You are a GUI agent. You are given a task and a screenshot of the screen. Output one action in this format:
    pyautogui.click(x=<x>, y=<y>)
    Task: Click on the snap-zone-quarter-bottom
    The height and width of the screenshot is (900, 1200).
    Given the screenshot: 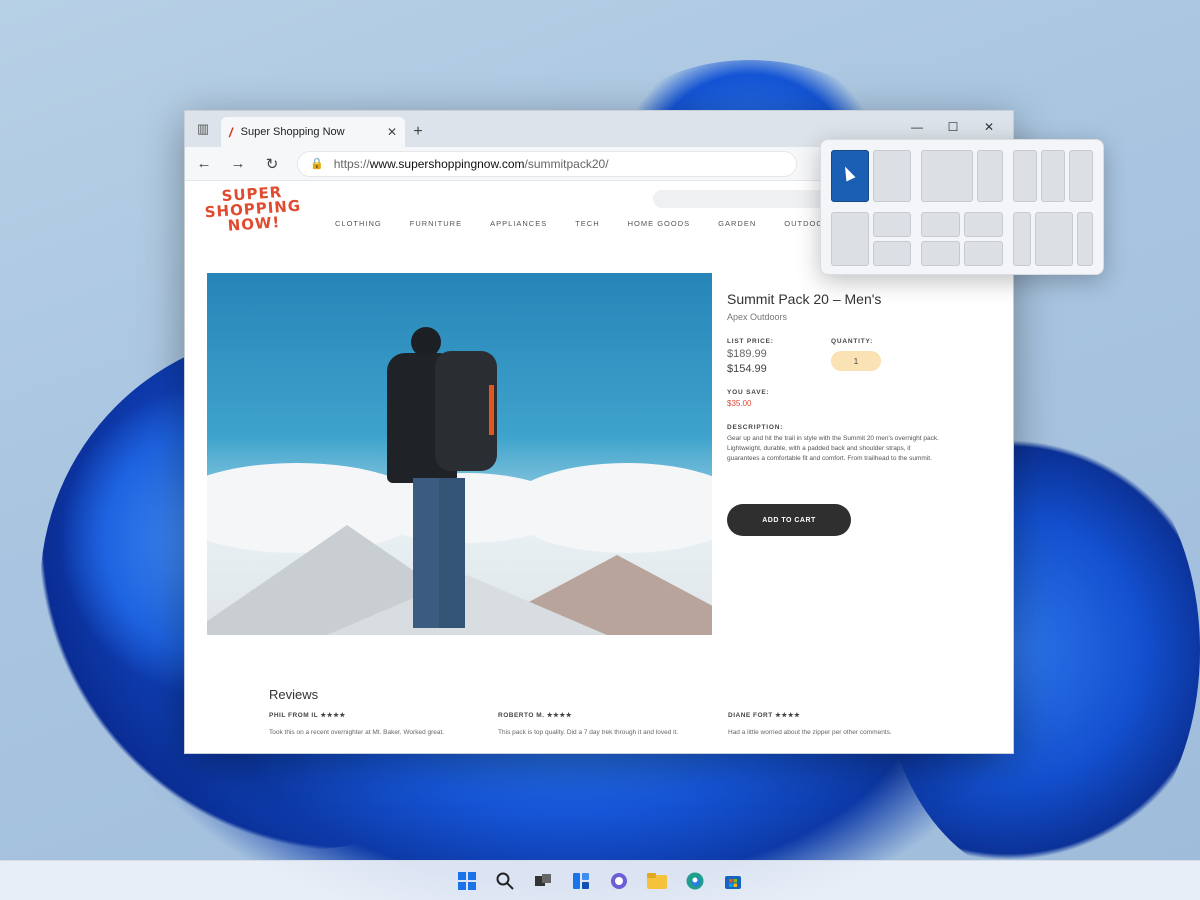 What is the action you would take?
    pyautogui.click(x=892, y=253)
    